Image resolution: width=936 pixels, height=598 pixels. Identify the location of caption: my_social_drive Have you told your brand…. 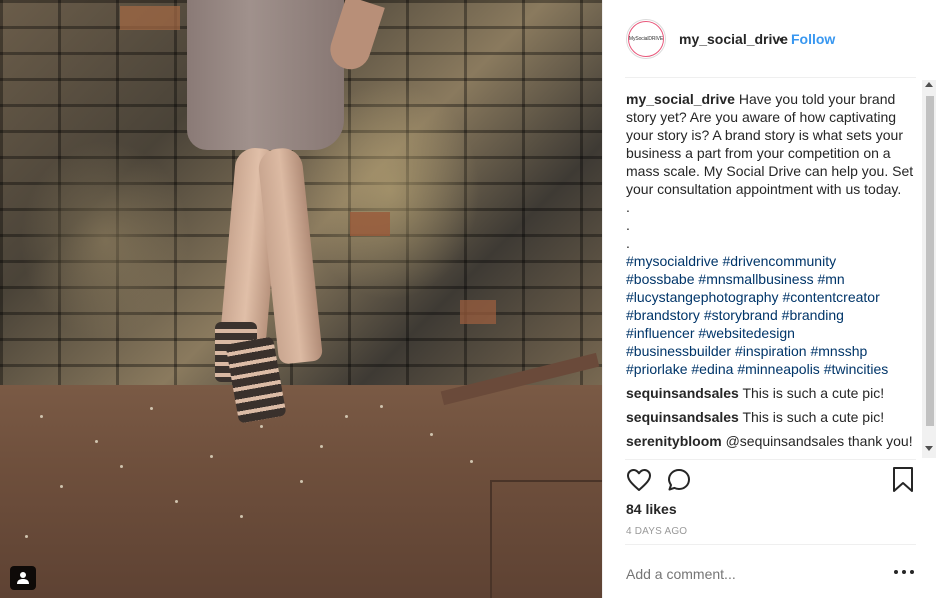
(771, 234).